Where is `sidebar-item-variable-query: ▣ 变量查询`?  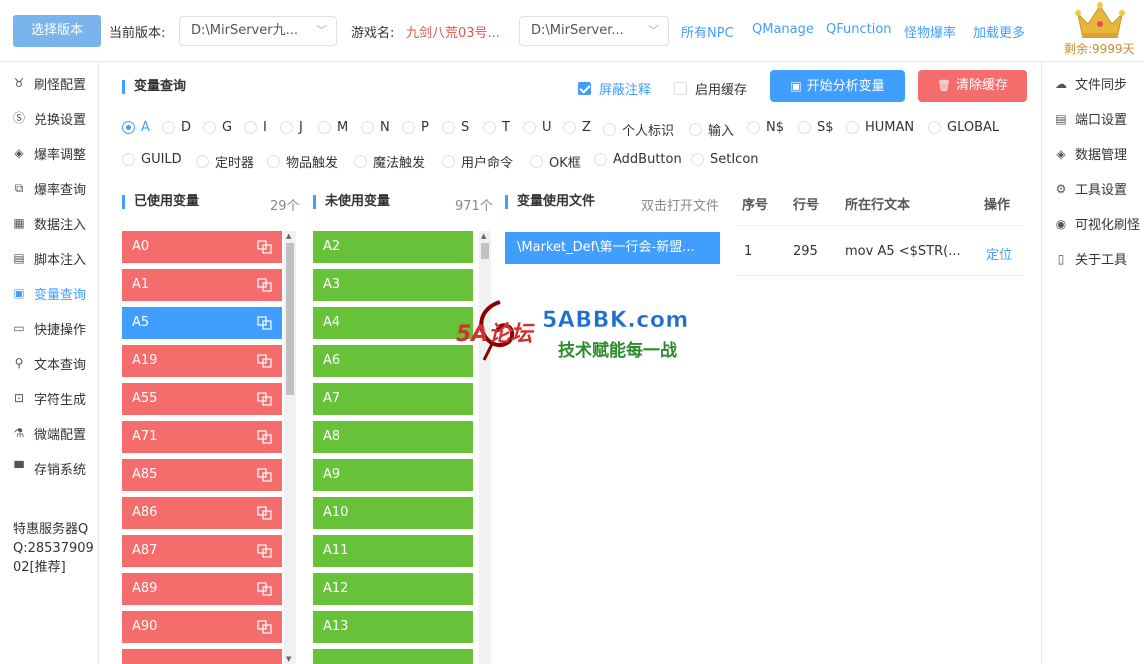 sidebar-item-variable-query: ▣ 变量查询 is located at coordinates (49, 293).